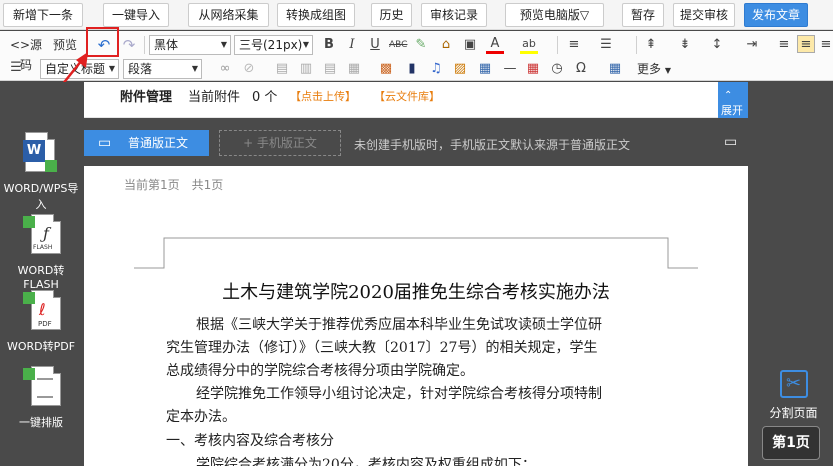 The width and height of the screenshot is (833, 466). Describe the element at coordinates (162, 69) in the screenshot. I see `paragraph-select: 段落 ▼` at that location.